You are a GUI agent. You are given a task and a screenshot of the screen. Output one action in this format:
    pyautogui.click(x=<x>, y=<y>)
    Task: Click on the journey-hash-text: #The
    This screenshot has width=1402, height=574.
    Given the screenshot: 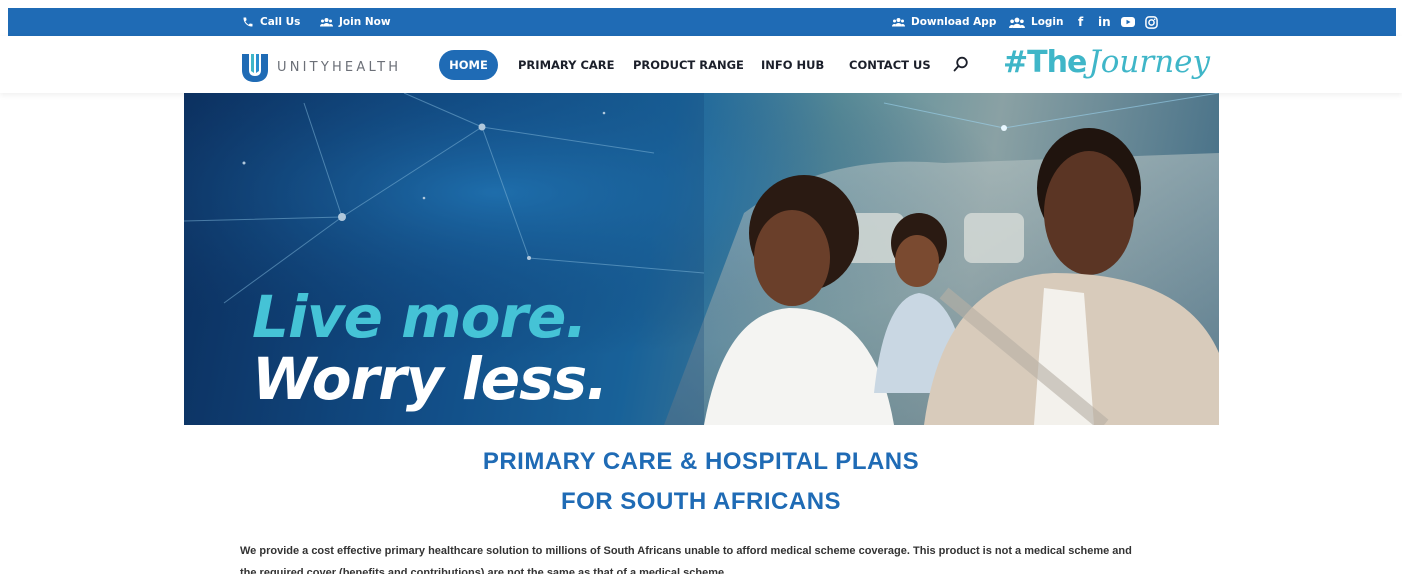 What is the action you would take?
    pyautogui.click(x=1045, y=62)
    